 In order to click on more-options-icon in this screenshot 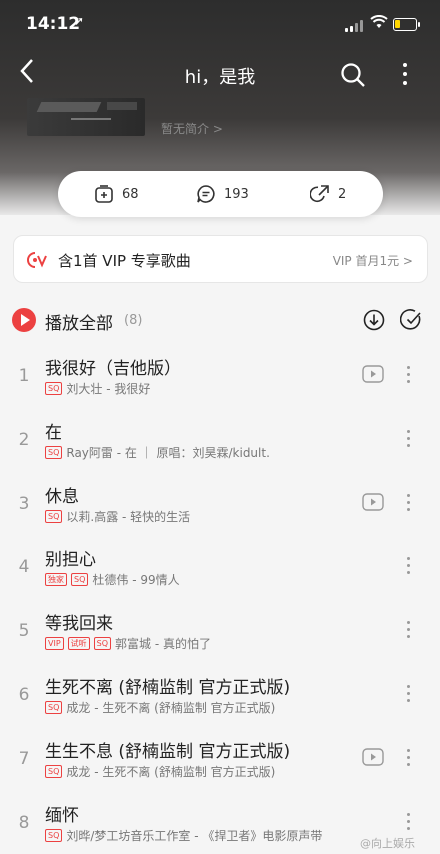, I will do `click(405, 74)`.